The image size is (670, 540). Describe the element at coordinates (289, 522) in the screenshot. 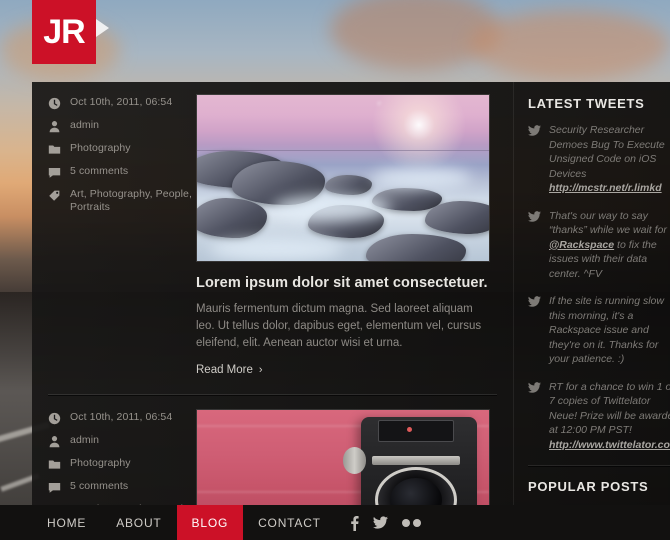

I see `nav-item-contact: CONTACT` at that location.